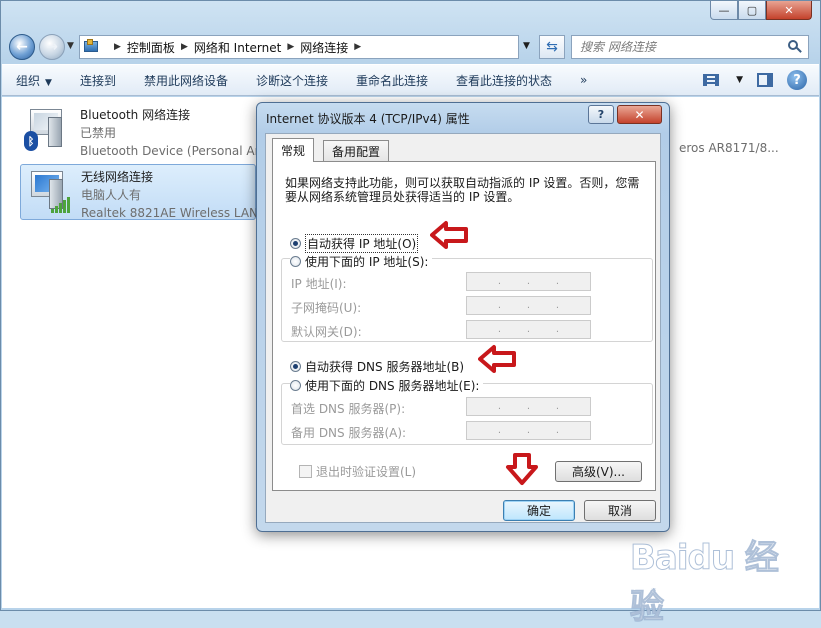  What do you see at coordinates (601, 114) in the screenshot?
I see `dialog-help-button: ?` at bounding box center [601, 114].